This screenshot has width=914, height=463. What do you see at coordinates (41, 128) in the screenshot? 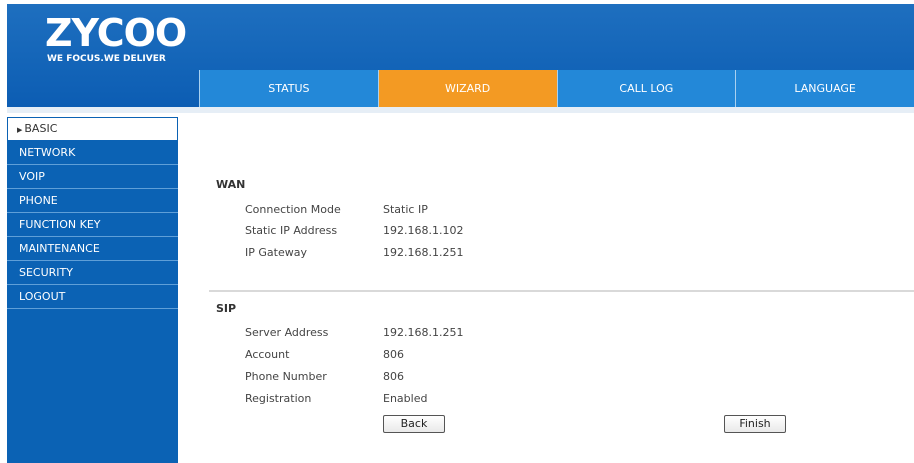
I see `sidebar-item-label: BASIC` at bounding box center [41, 128].